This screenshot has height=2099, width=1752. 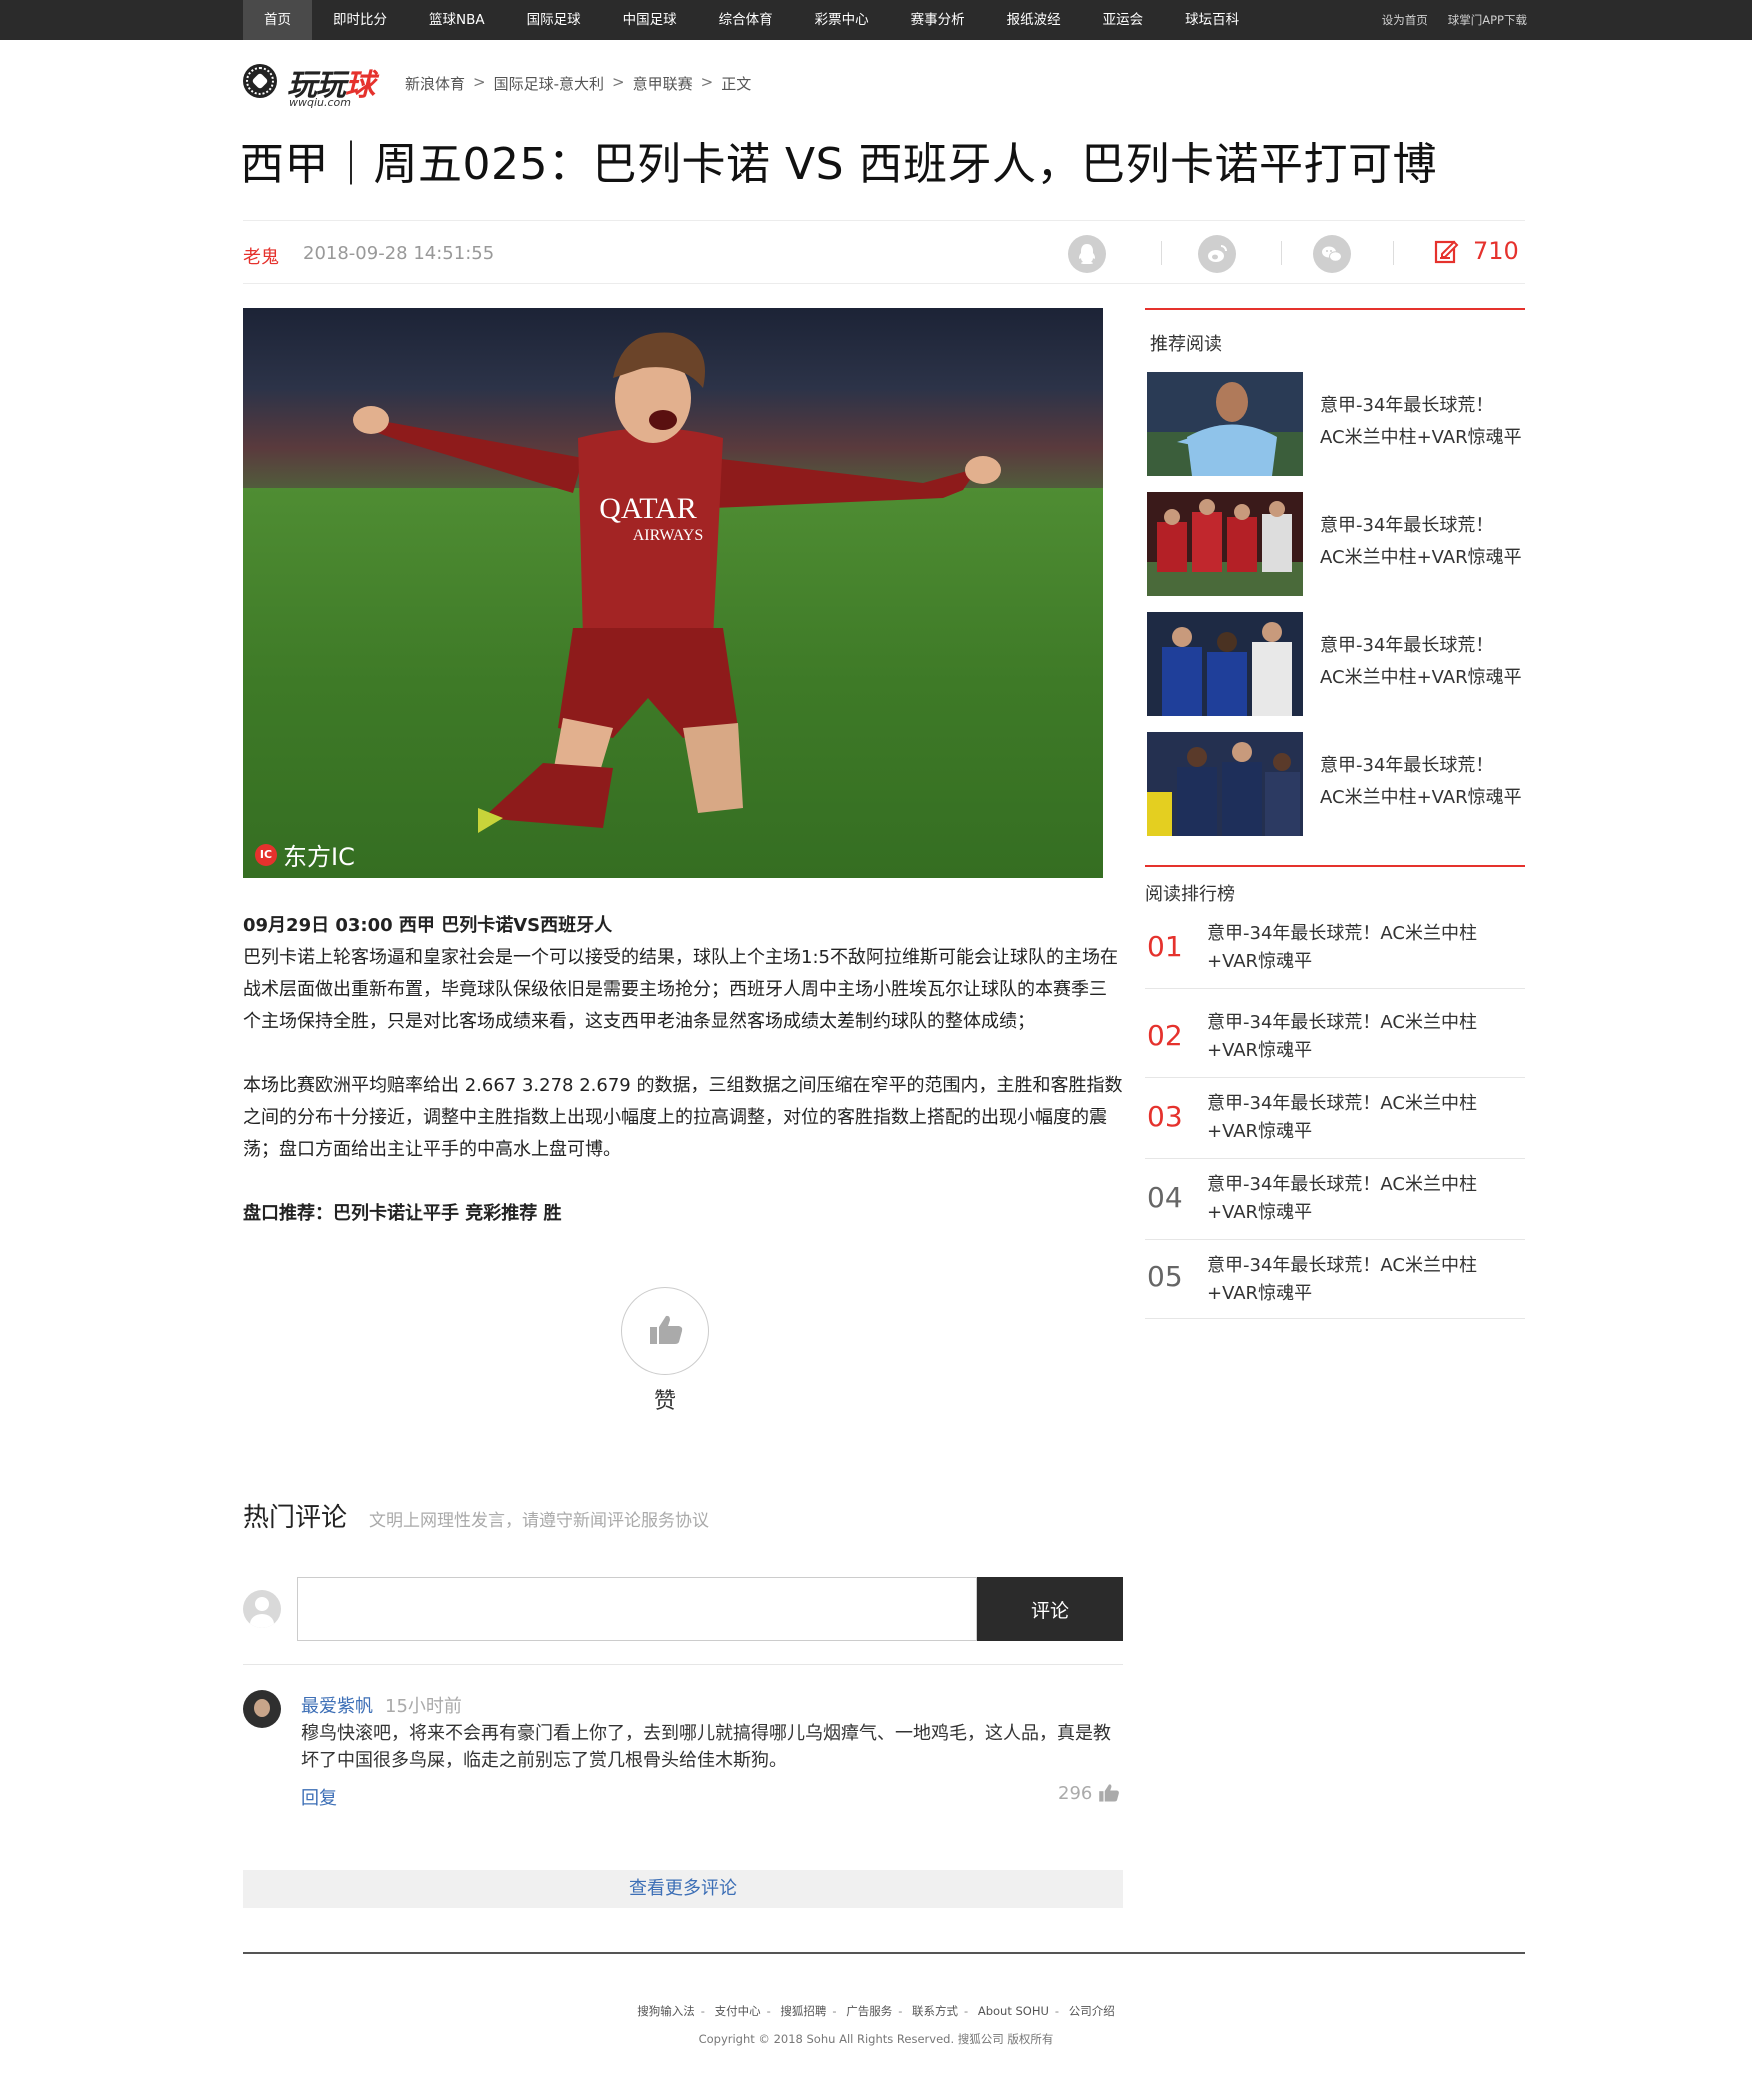 I want to click on rank-number: 01, so click(x=1165, y=946).